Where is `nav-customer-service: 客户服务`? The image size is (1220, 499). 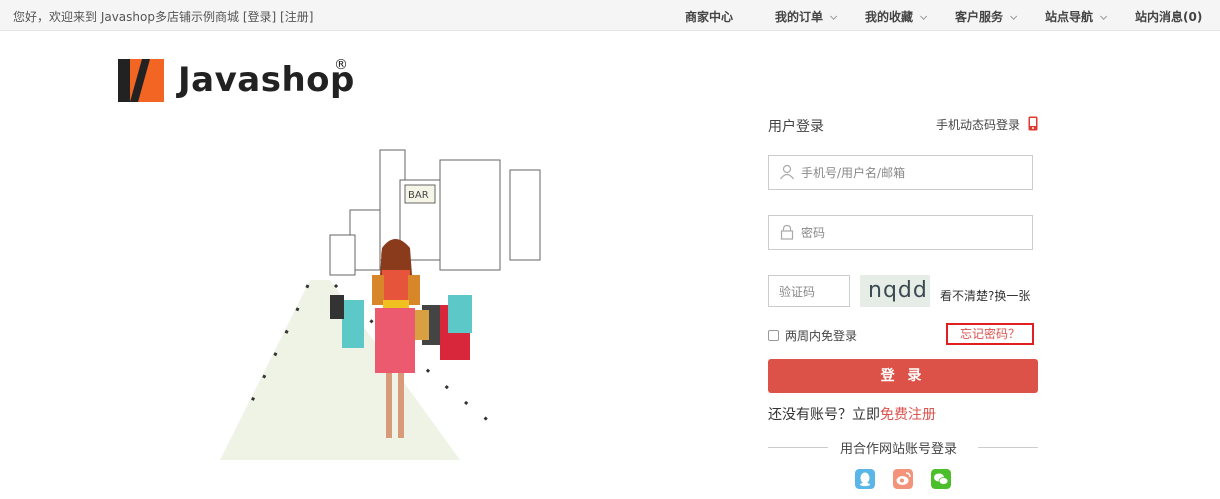 nav-customer-service: 客户服务 is located at coordinates (986, 16).